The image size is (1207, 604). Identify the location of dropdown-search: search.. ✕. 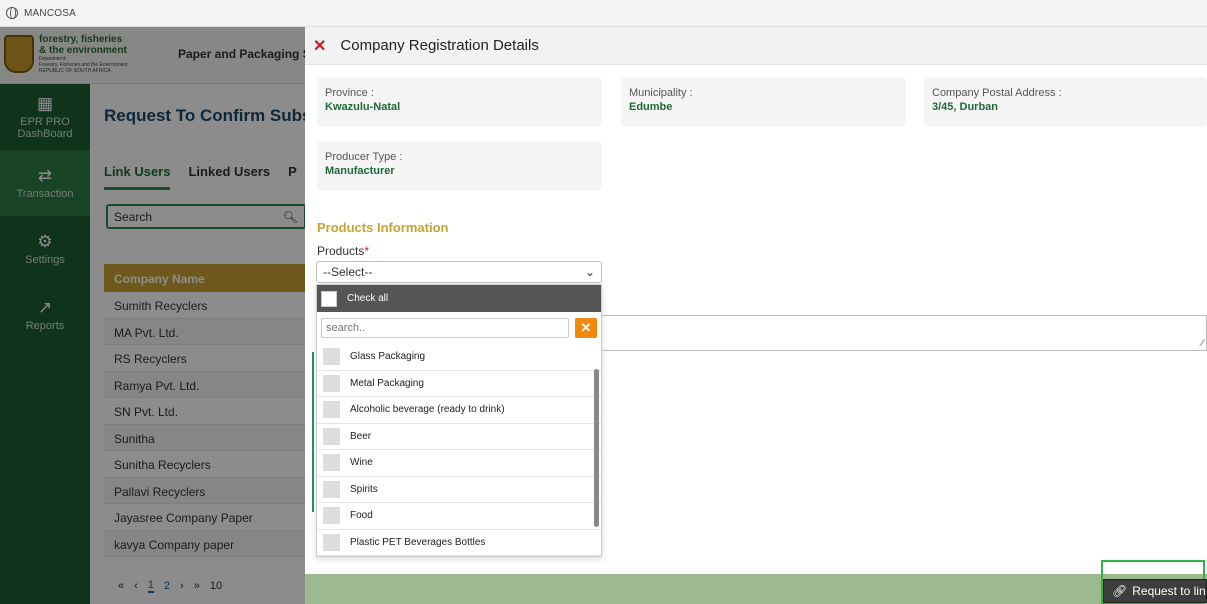
(459, 328).